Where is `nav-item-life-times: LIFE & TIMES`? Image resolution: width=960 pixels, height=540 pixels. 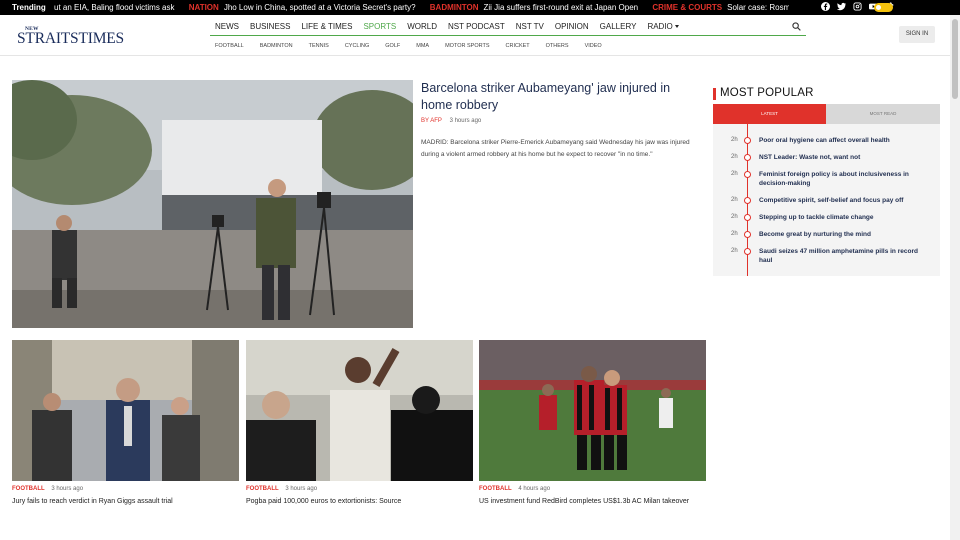
nav-item-life-times: LIFE & TIMES is located at coordinates (326, 26).